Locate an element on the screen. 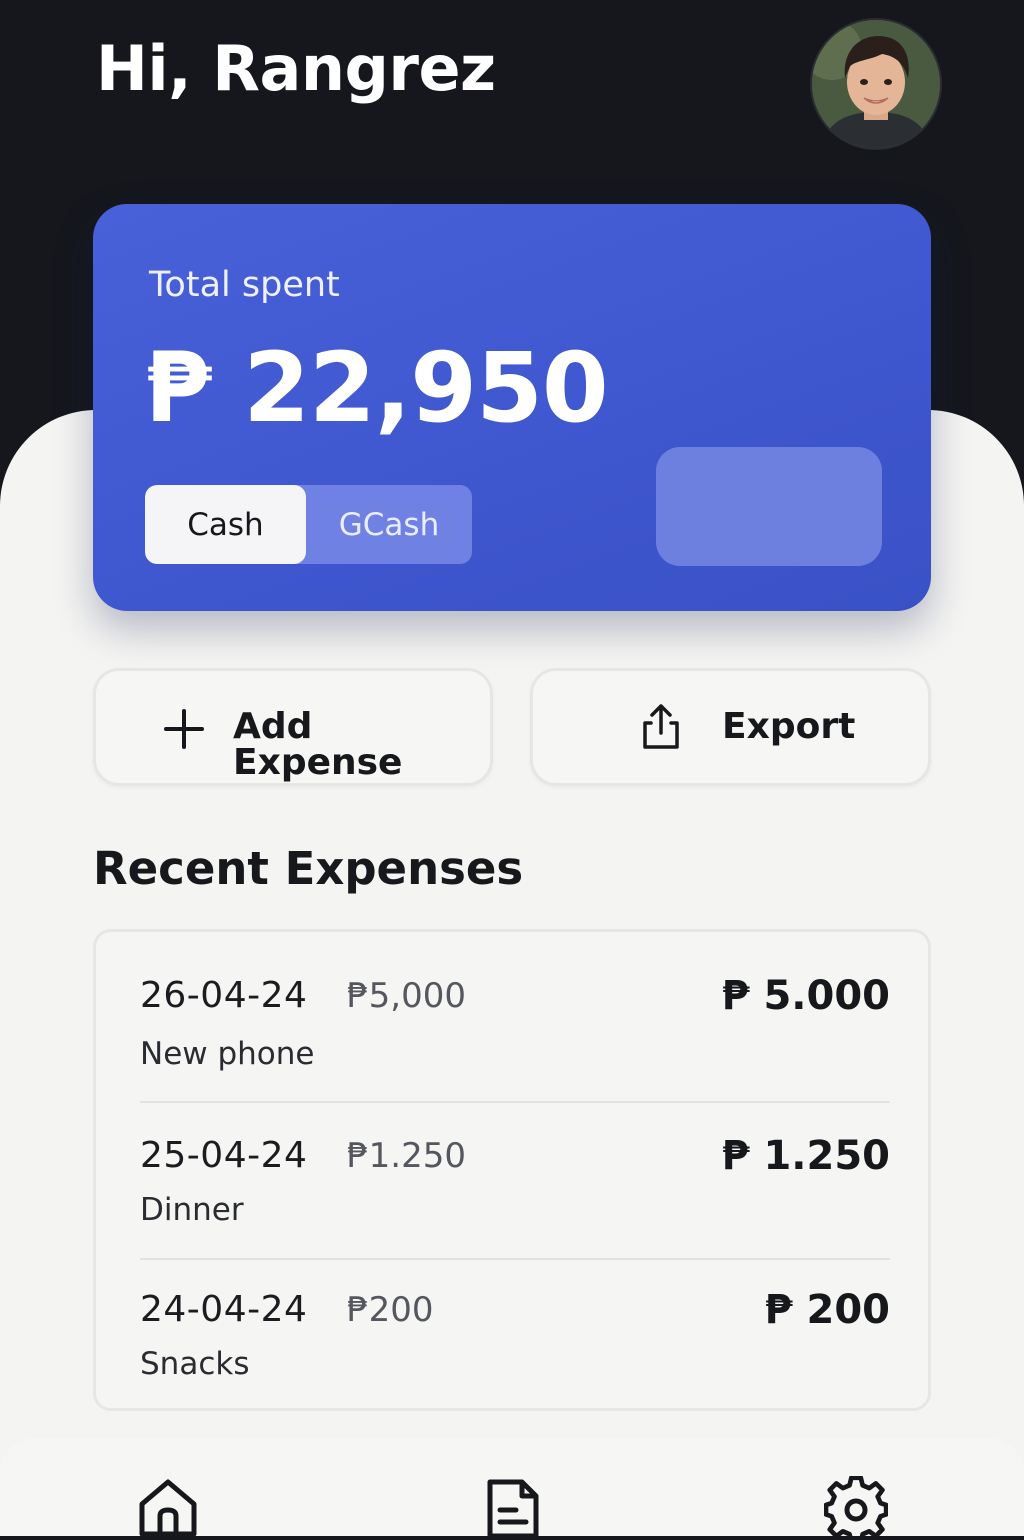 The width and height of the screenshot is (1024, 1540). avatar is located at coordinates (876, 84).